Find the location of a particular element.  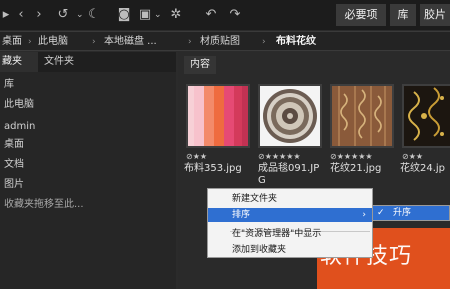

menu-item-sort-label: 排序 is located at coordinates (241, 215).